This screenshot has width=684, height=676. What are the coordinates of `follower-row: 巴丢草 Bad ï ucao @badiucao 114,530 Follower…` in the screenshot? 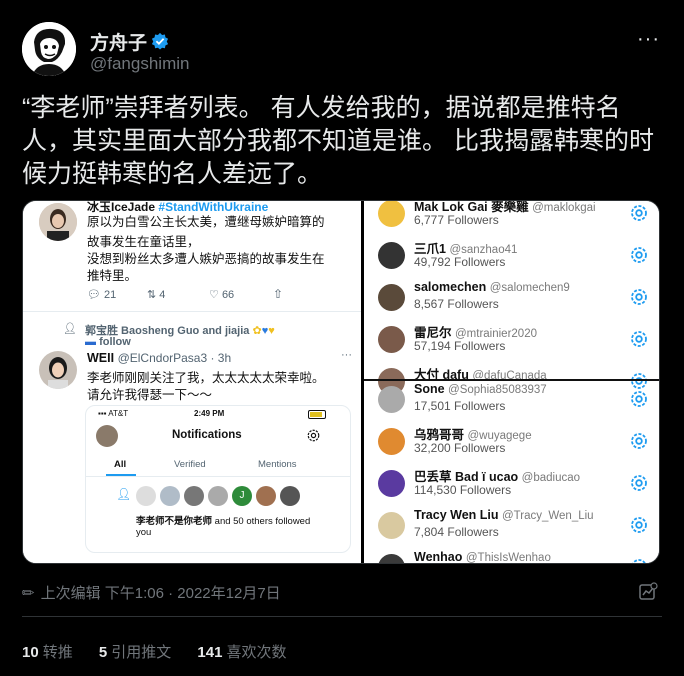 It's located at (511, 484).